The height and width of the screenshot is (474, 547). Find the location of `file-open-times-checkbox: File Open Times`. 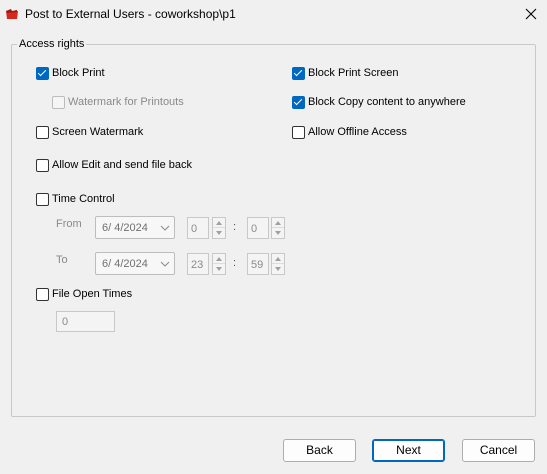

file-open-times-checkbox: File Open Times is located at coordinates (84, 294).